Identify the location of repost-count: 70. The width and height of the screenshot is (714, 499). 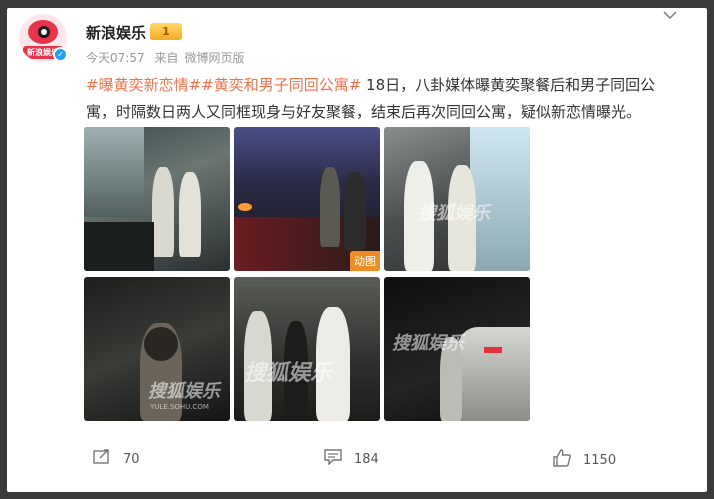
(131, 459).